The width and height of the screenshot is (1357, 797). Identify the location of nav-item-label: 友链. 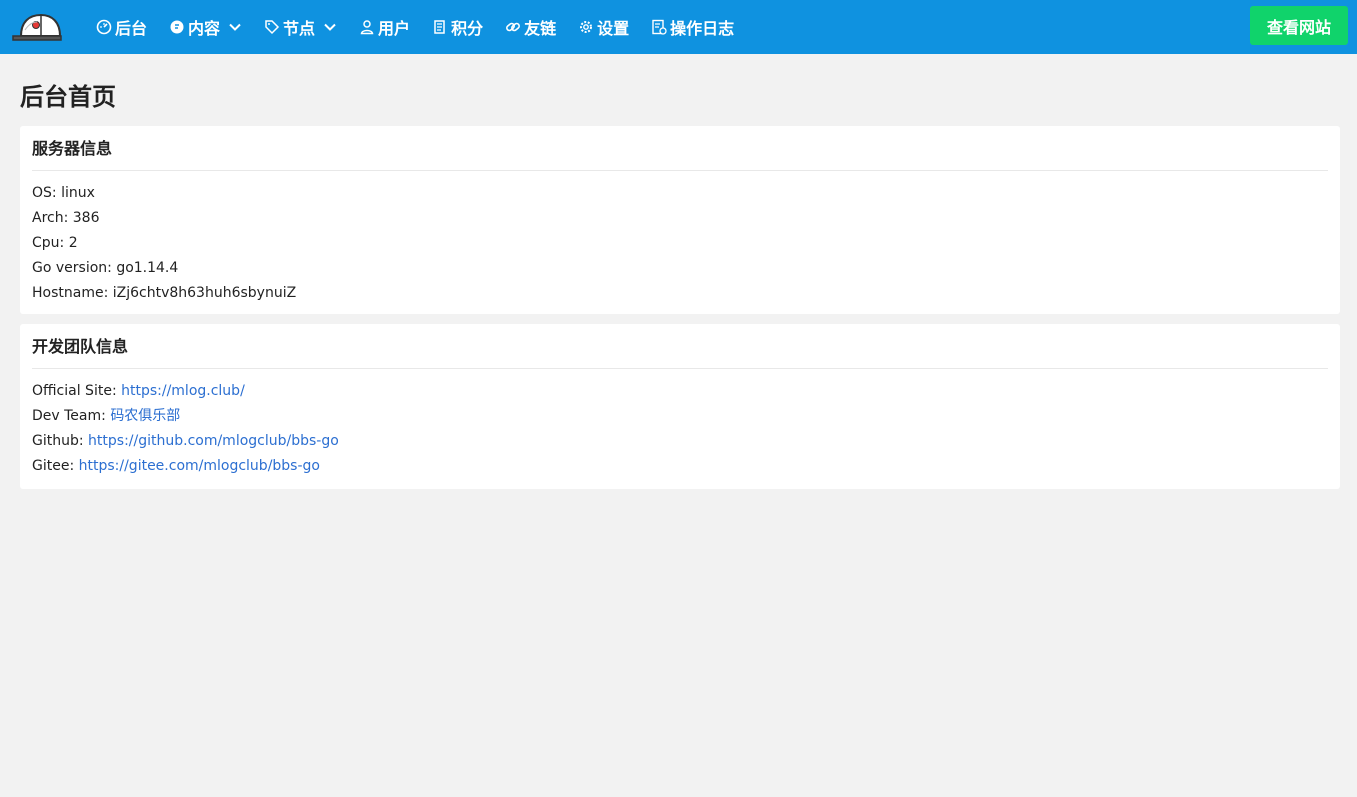
(540, 28).